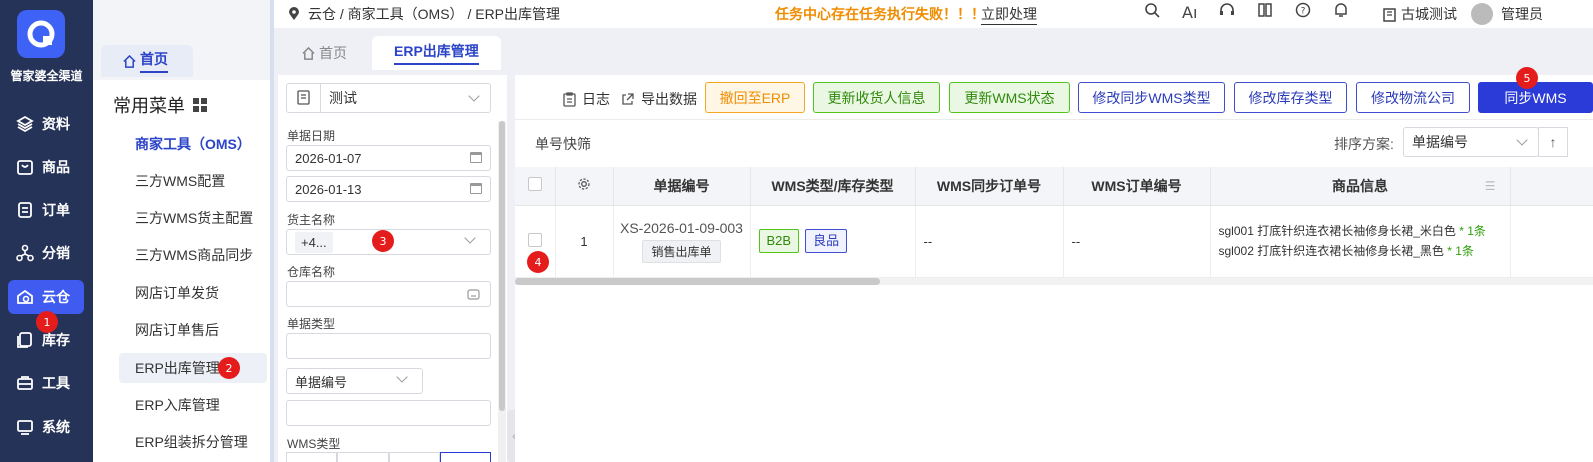  What do you see at coordinates (56, 124) in the screenshot?
I see `nav-label: 资料` at bounding box center [56, 124].